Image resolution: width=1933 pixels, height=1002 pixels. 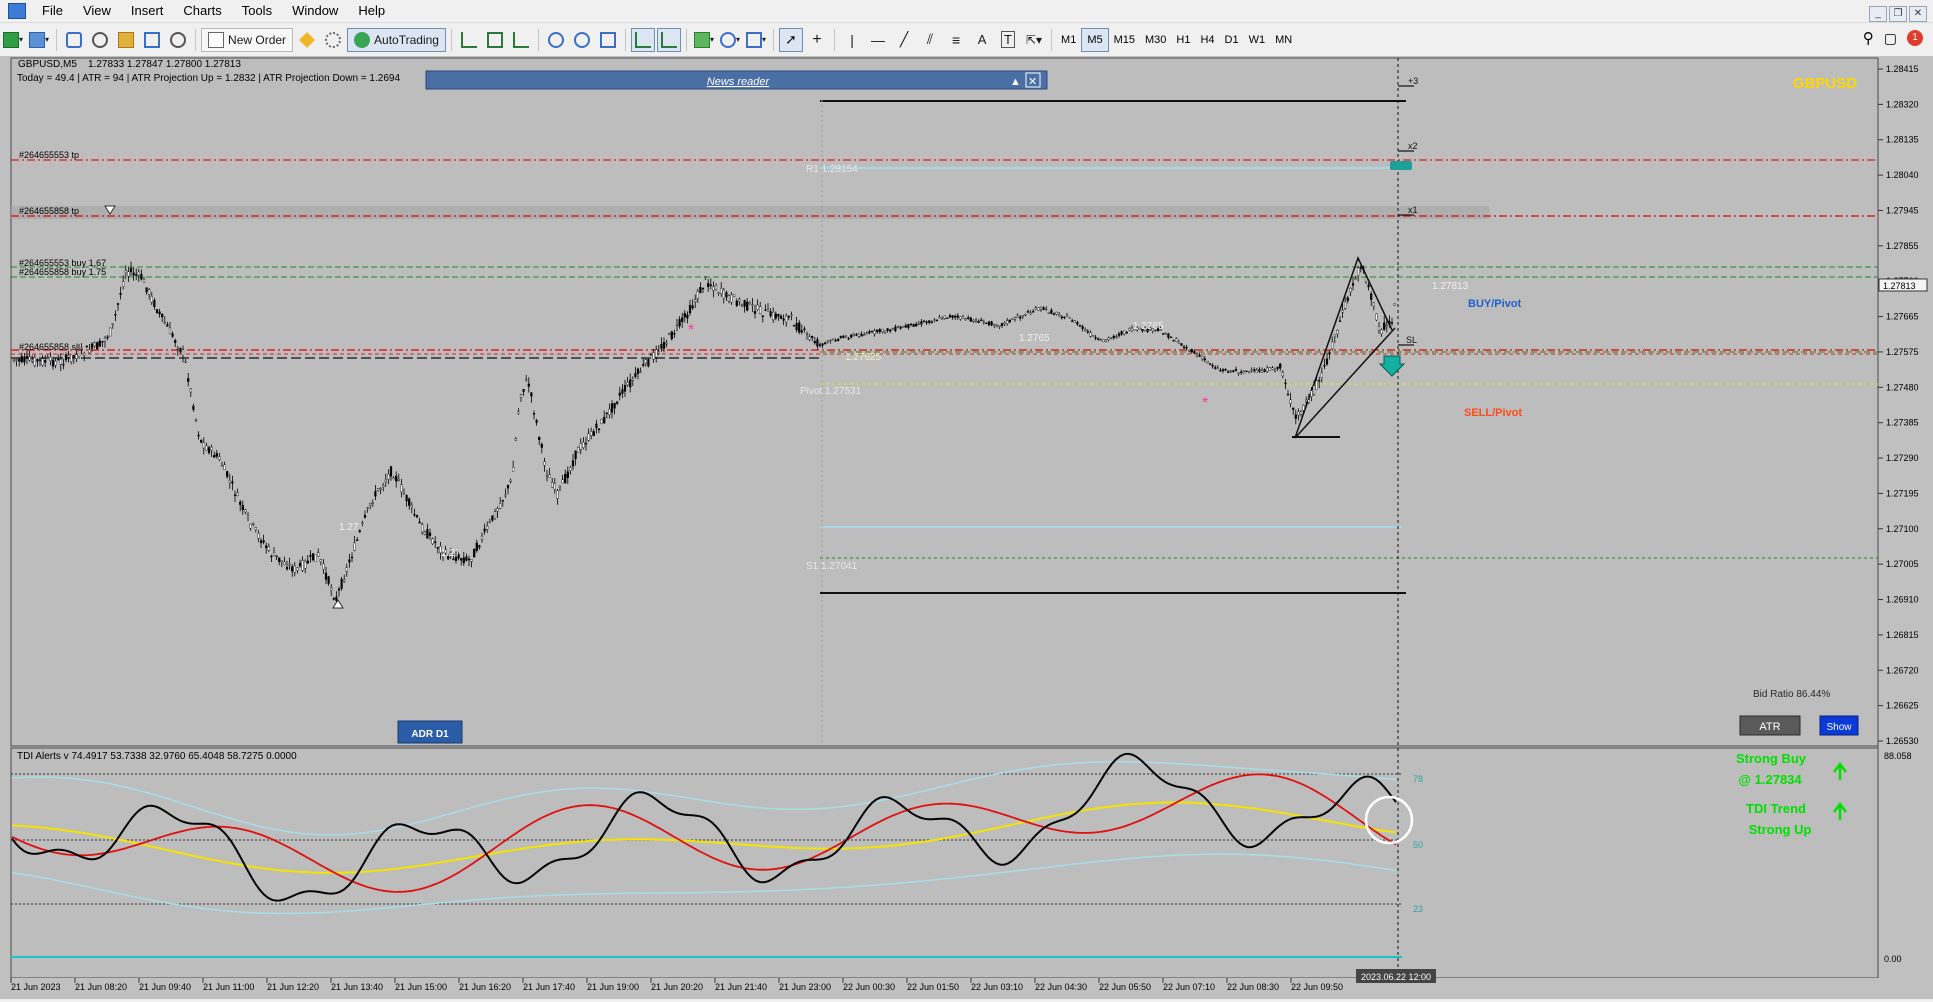 What do you see at coordinates (126, 40) in the screenshot?
I see `navigator-button` at bounding box center [126, 40].